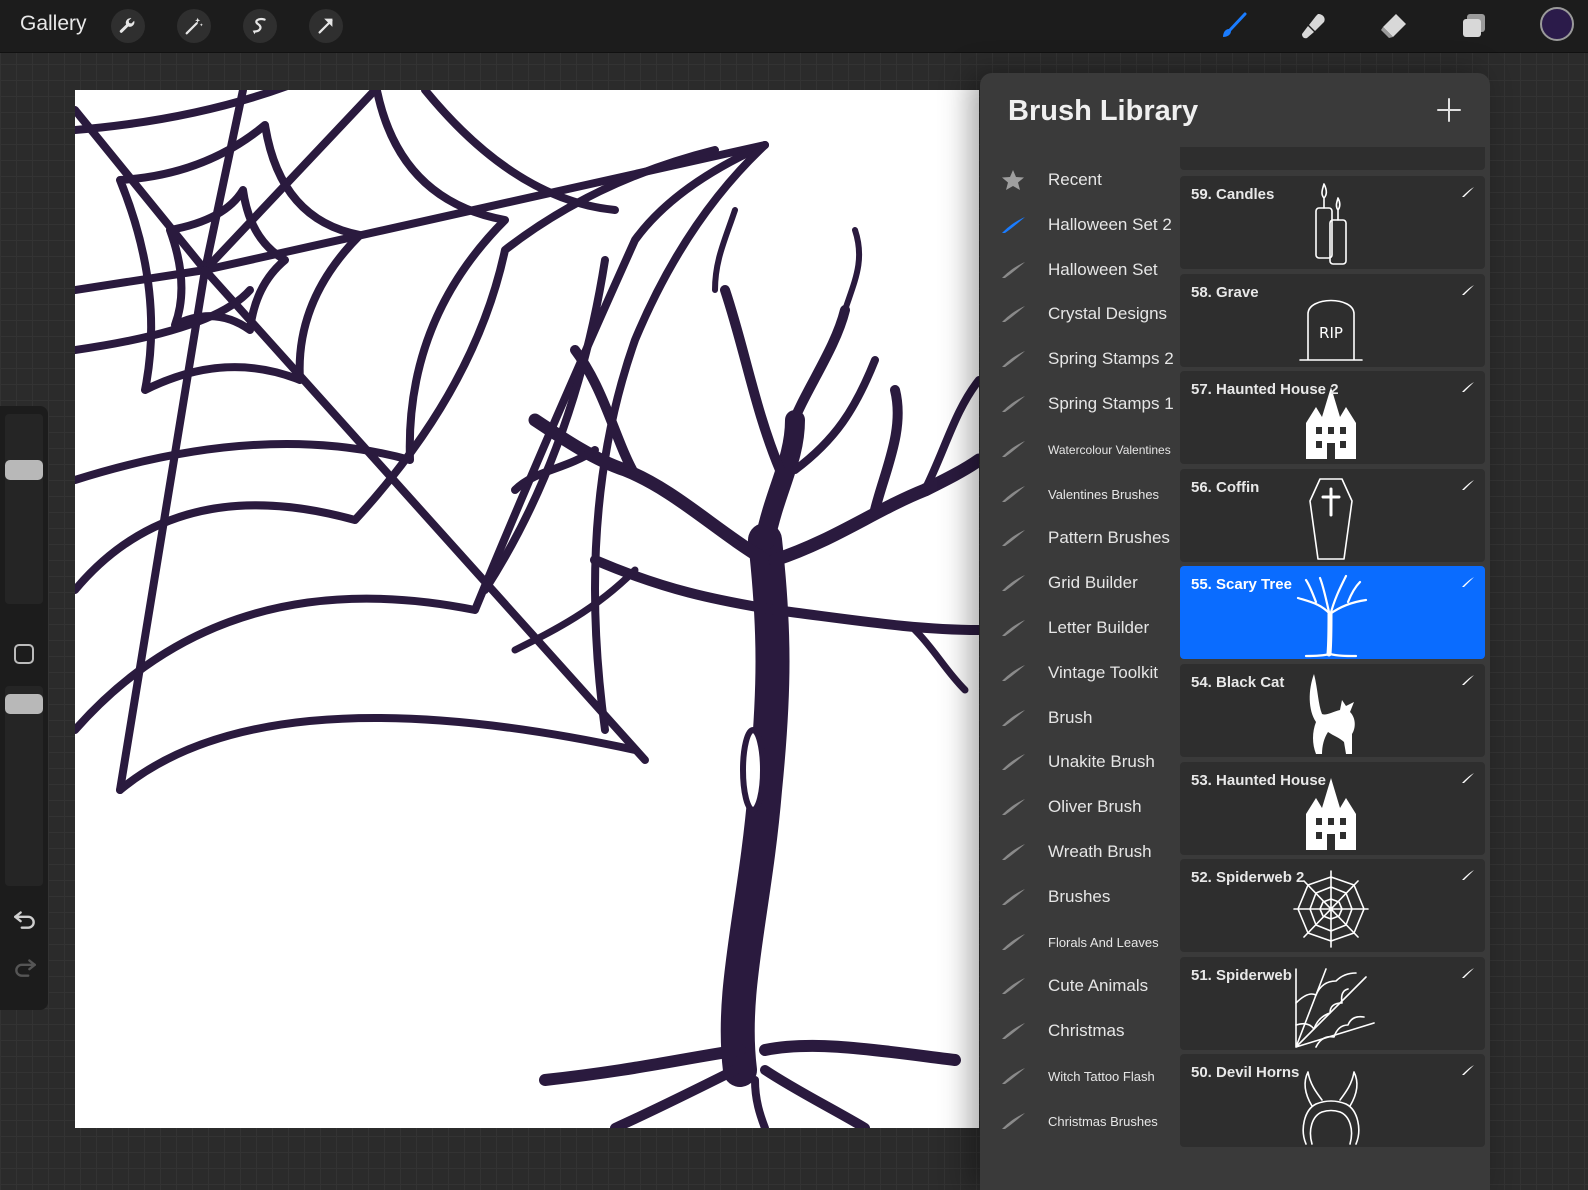  What do you see at coordinates (1103, 942) in the screenshot?
I see `brush-set-label: Florals And Leaves` at bounding box center [1103, 942].